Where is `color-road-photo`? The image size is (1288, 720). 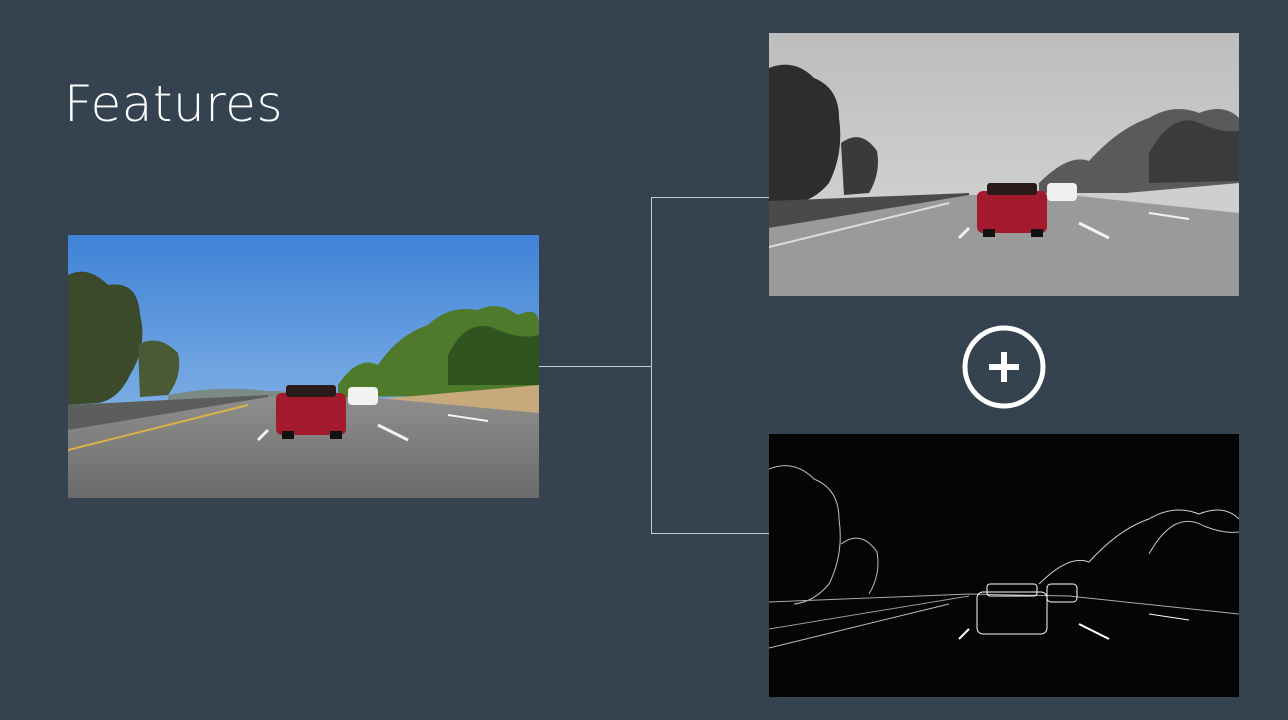
color-road-photo is located at coordinates (303, 366).